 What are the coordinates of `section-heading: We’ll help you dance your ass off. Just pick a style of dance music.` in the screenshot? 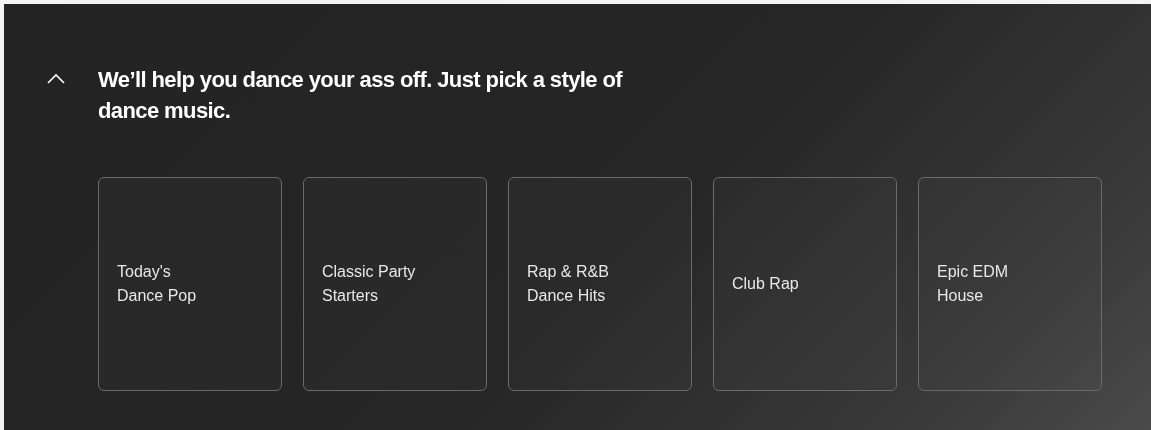 It's located at (361, 95).